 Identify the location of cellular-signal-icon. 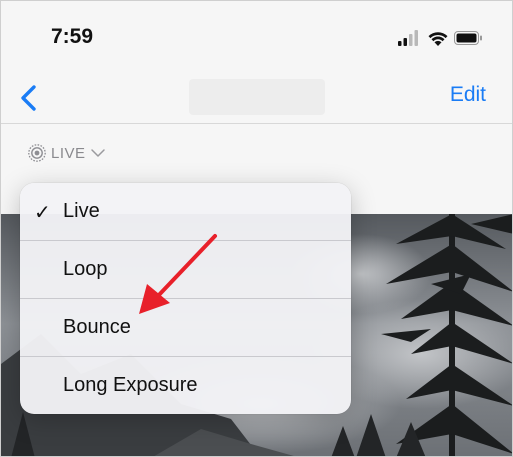
(408, 38).